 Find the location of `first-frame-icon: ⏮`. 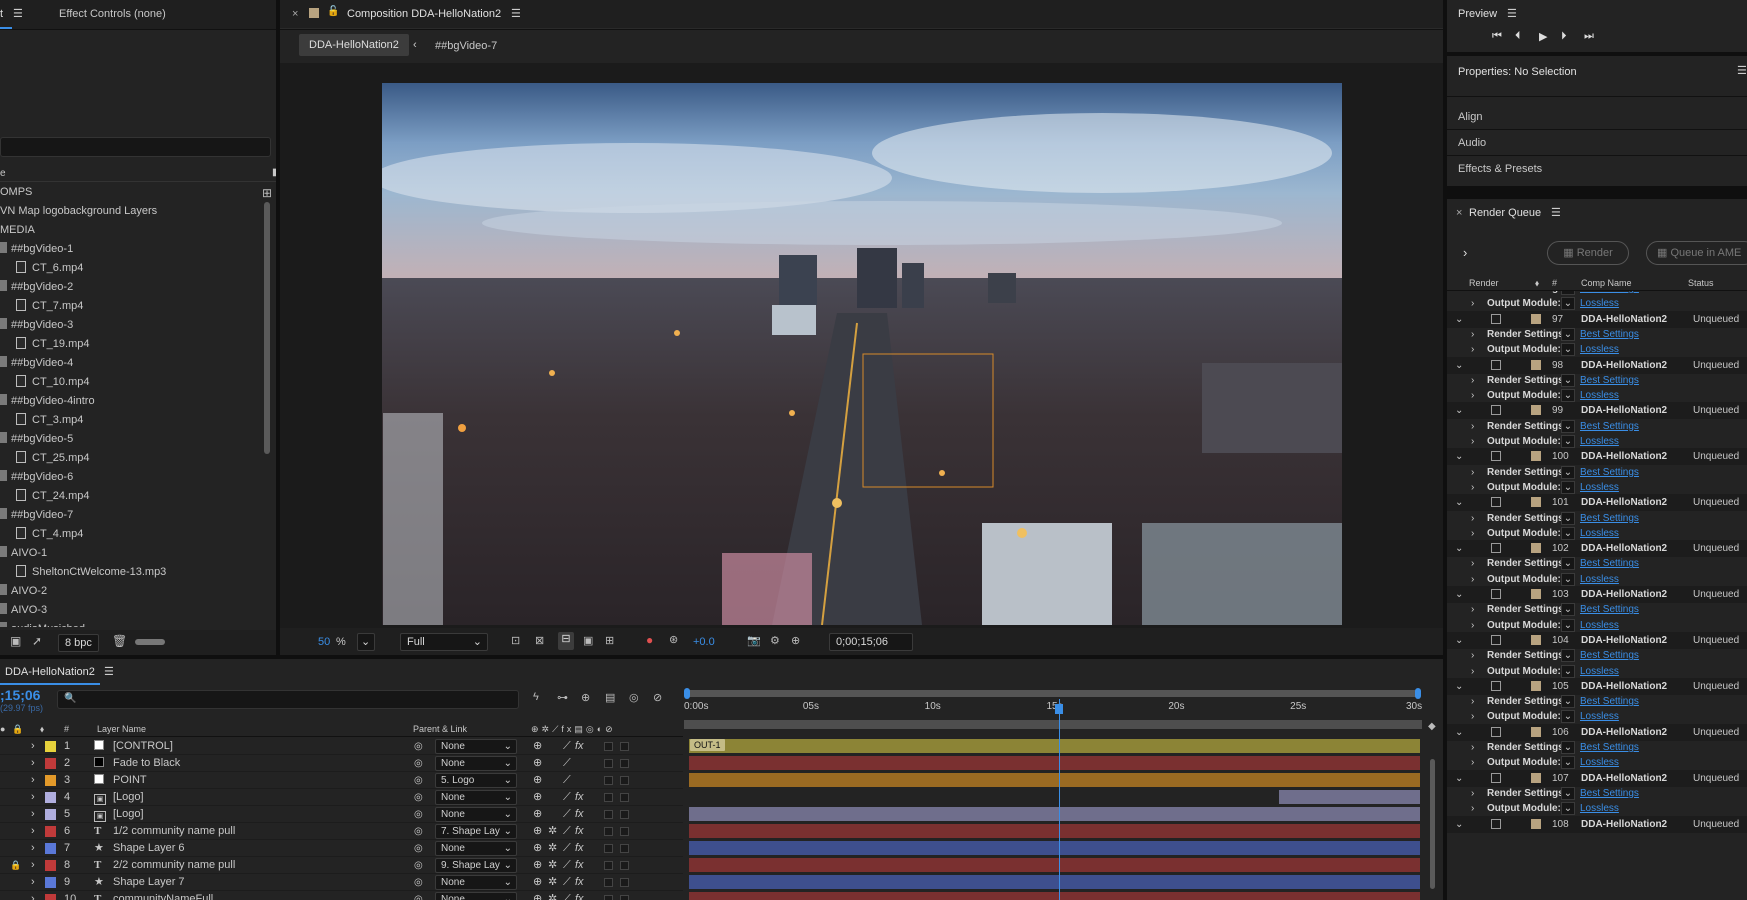

first-frame-icon: ⏮ is located at coordinates (1497, 36).